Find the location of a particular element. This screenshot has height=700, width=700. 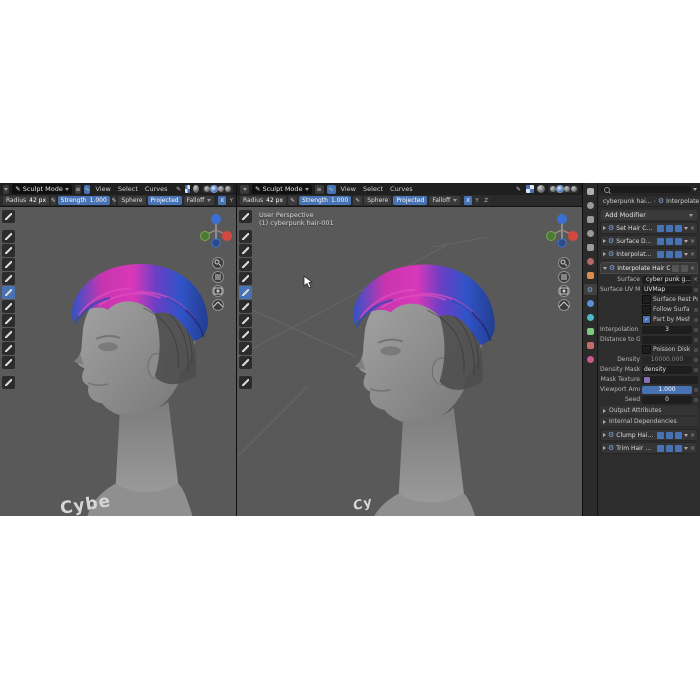

rest-position-checkbox is located at coordinates (646, 299).